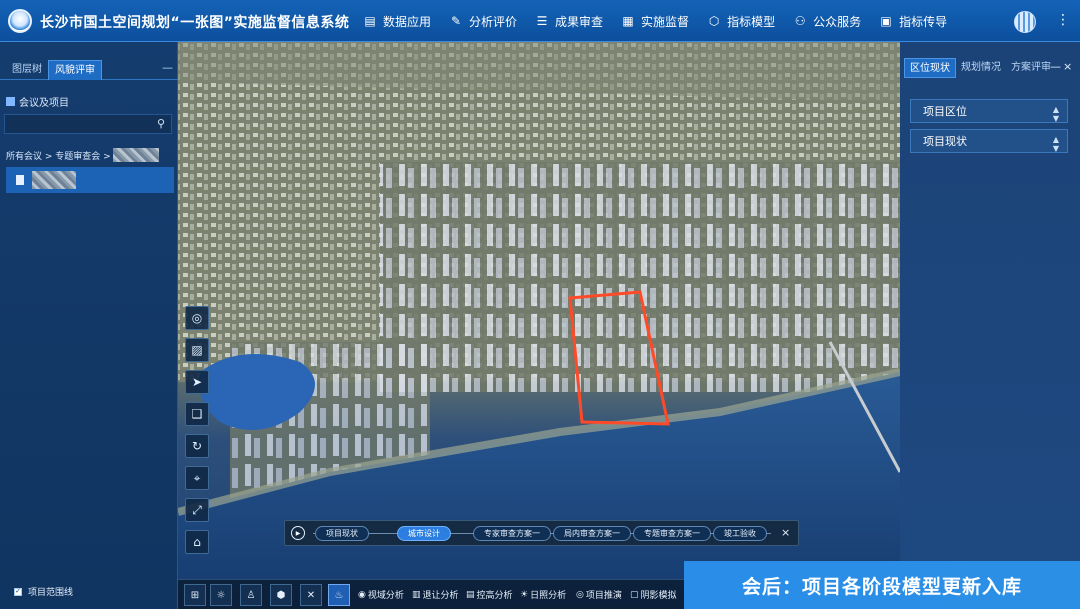 Image resolution: width=1080 pixels, height=609 pixels. What do you see at coordinates (381, 595) in the screenshot?
I see `view-shed-analysis-button: ◉ 视域分析` at bounding box center [381, 595].